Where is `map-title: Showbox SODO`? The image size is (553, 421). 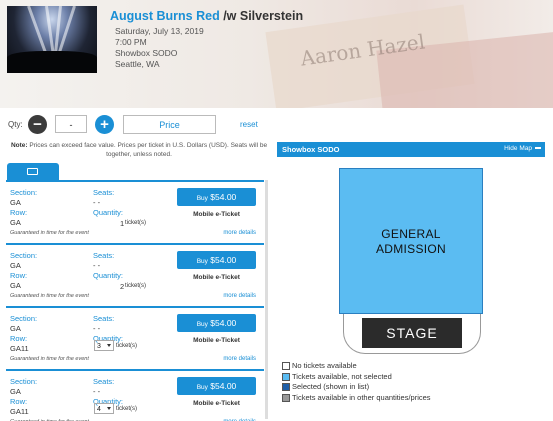
map-title: Showbox SODO is located at coordinates (311, 149).